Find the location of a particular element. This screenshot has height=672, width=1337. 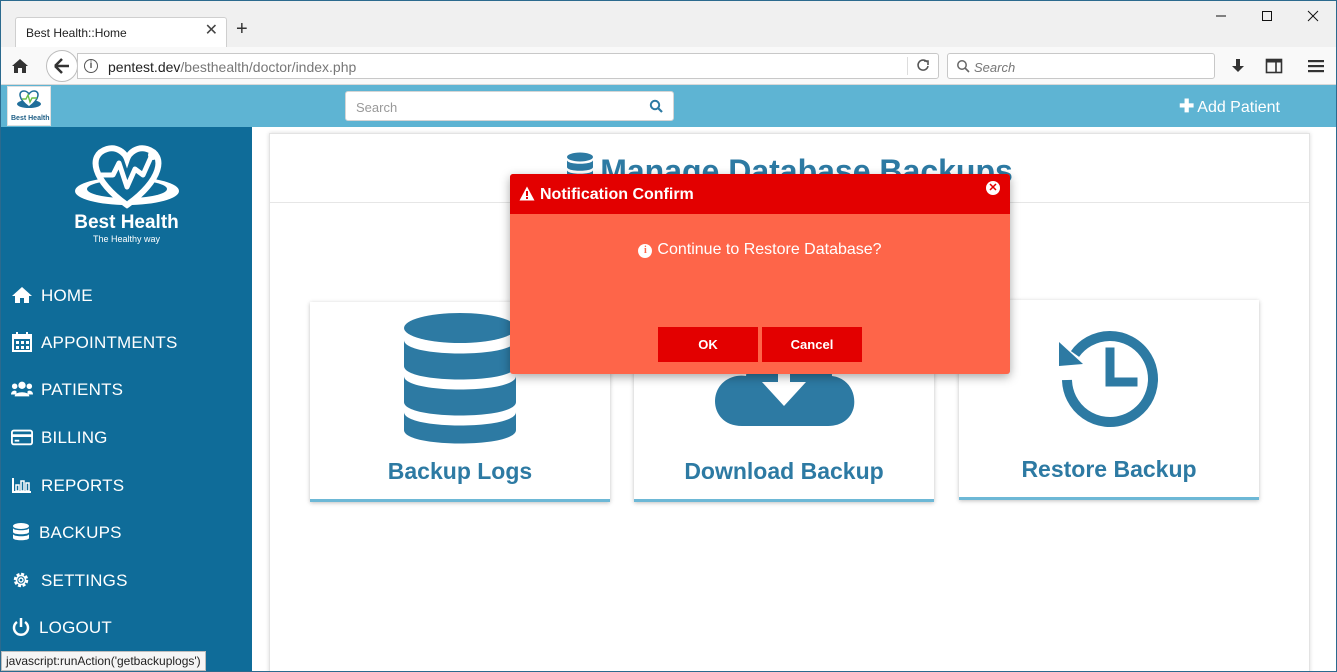

back-arrow-icon is located at coordinates (61, 66).